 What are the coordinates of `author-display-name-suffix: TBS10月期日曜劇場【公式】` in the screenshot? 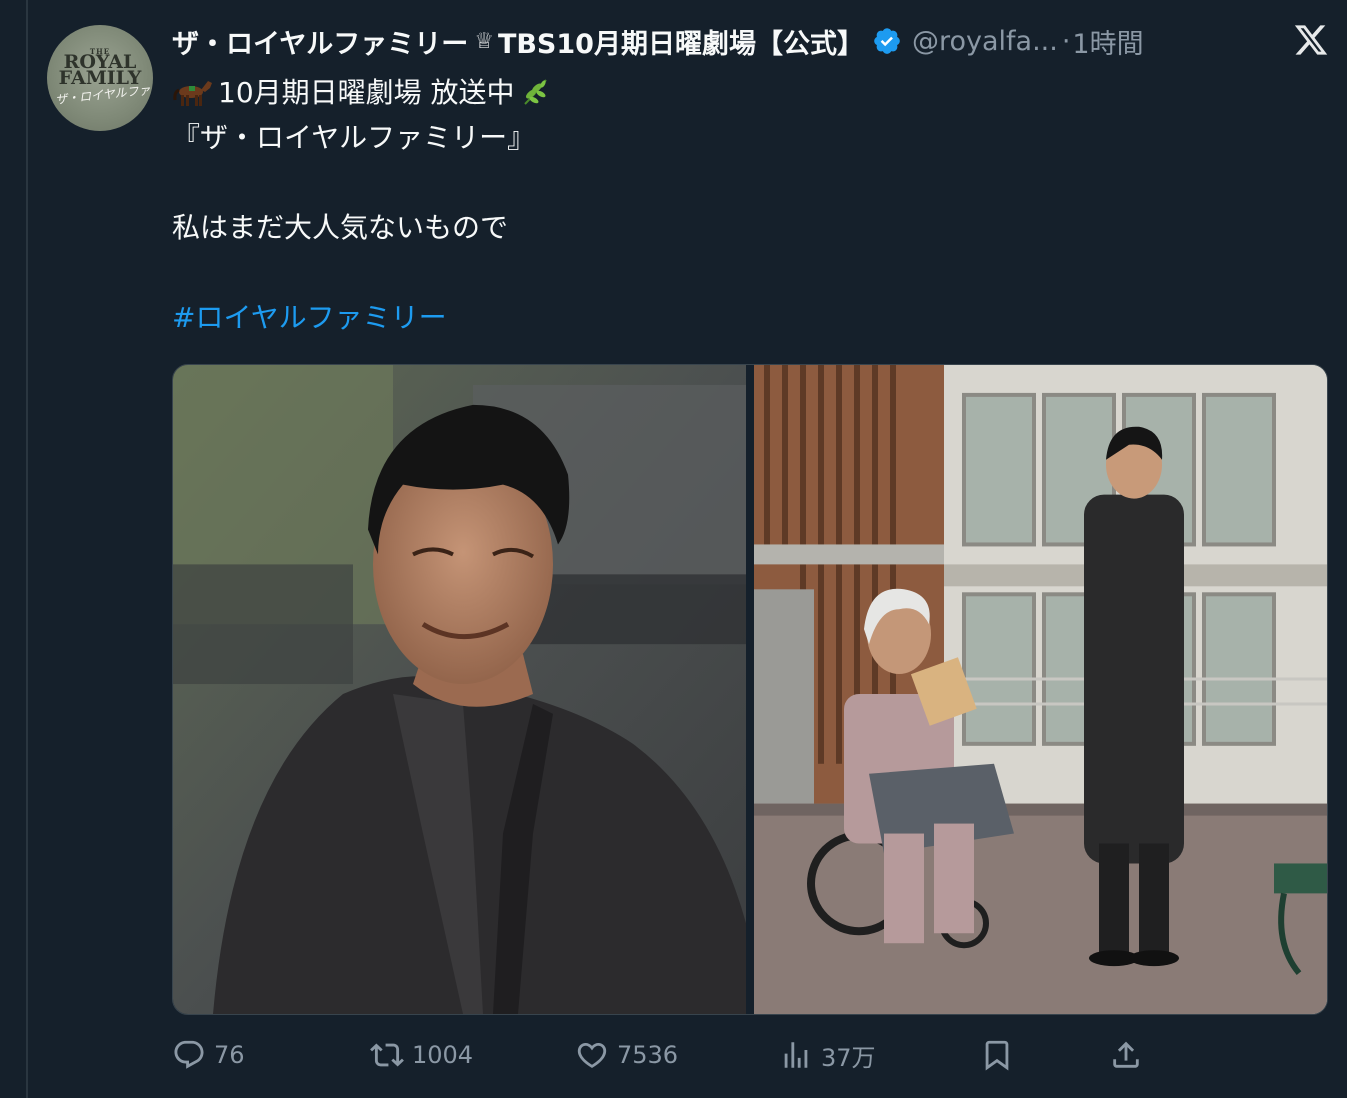 It's located at (681, 41).